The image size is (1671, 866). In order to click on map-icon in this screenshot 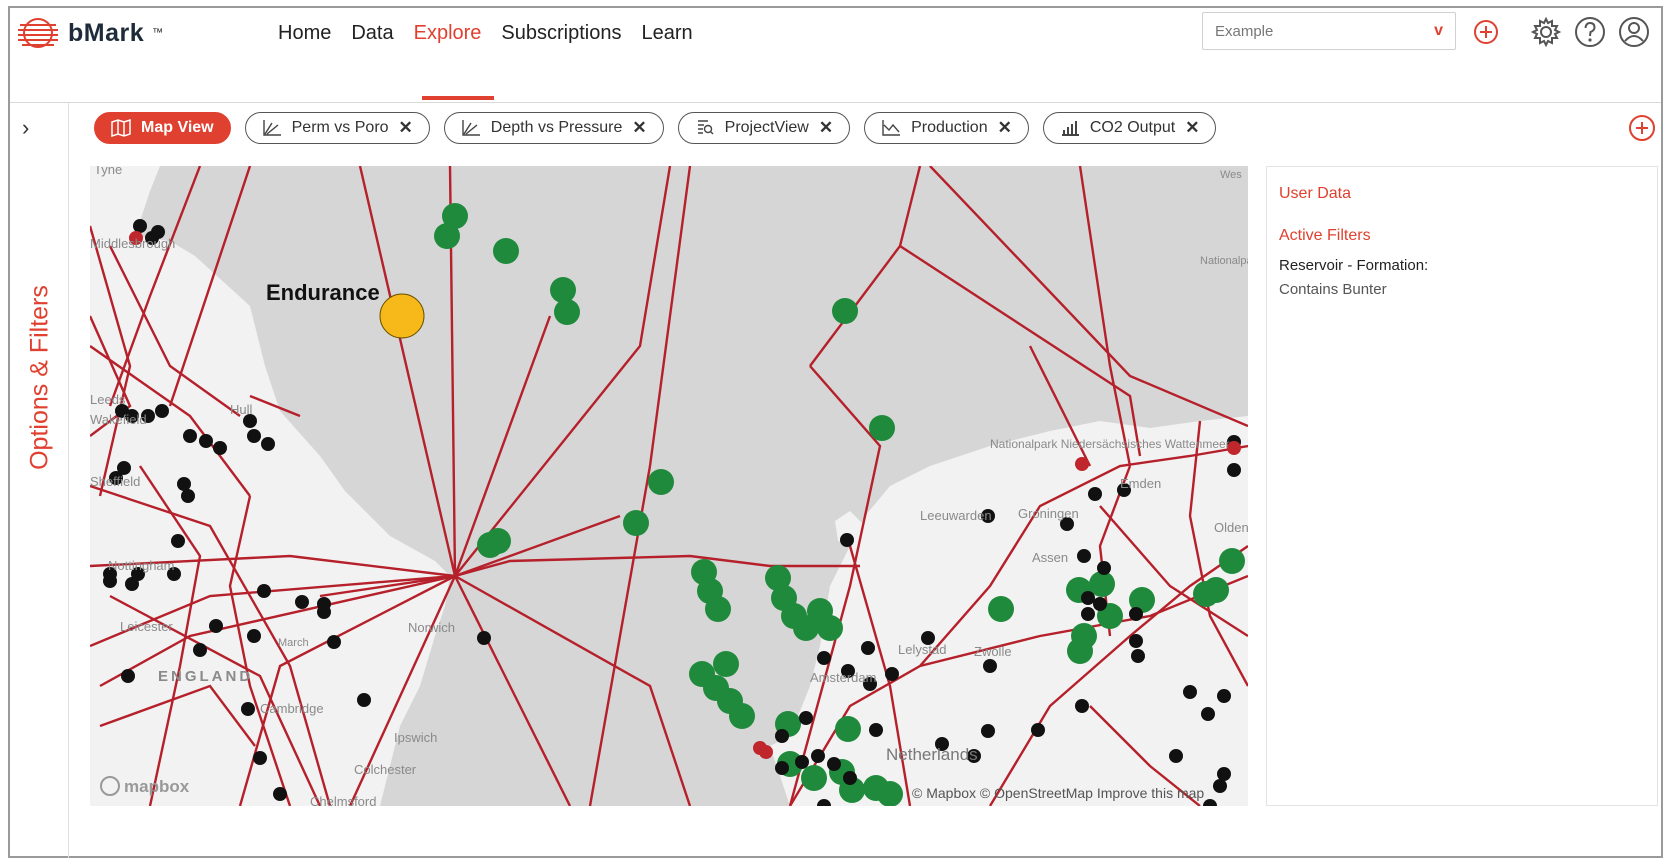, I will do `click(121, 128)`.